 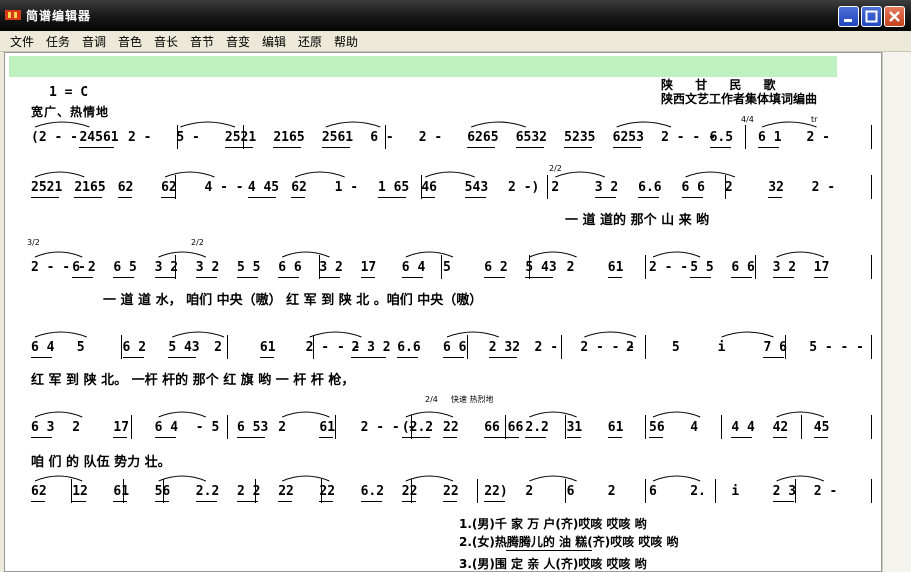 I want to click on lyric-line: 咱 们 的 队伍 势力 壮。, so click(x=101, y=462).